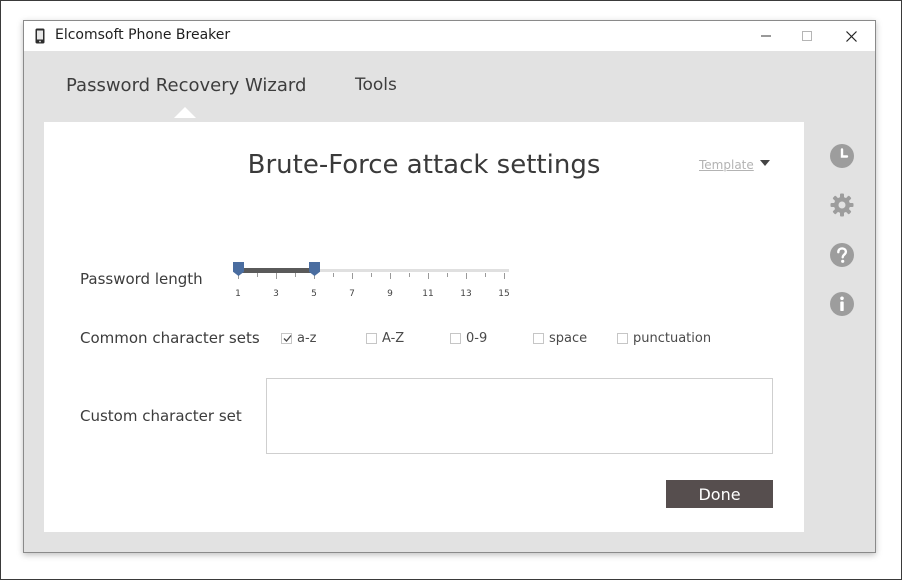  Describe the element at coordinates (143, 35) in the screenshot. I see `window-title: Elcomsoft Phone Breaker` at that location.